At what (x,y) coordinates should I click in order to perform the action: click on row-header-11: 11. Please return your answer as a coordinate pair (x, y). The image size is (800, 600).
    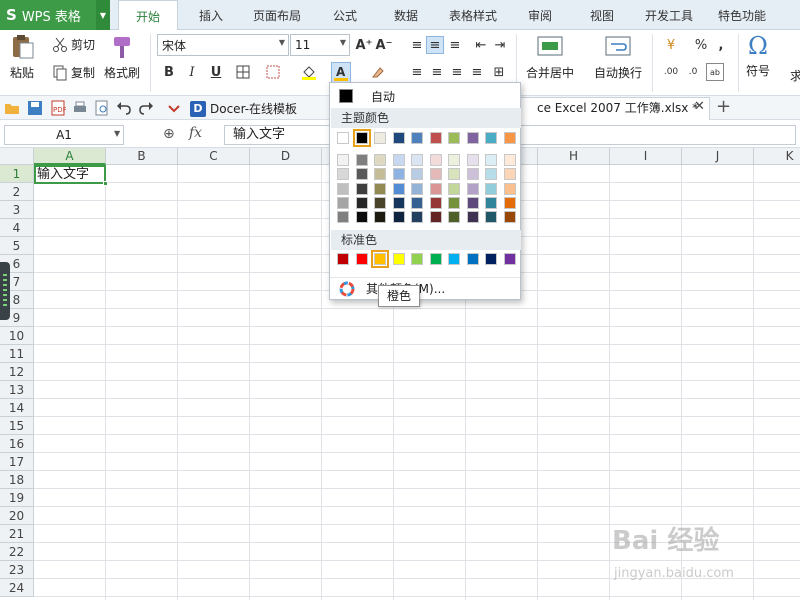
    Looking at the image, I should click on (17, 354).